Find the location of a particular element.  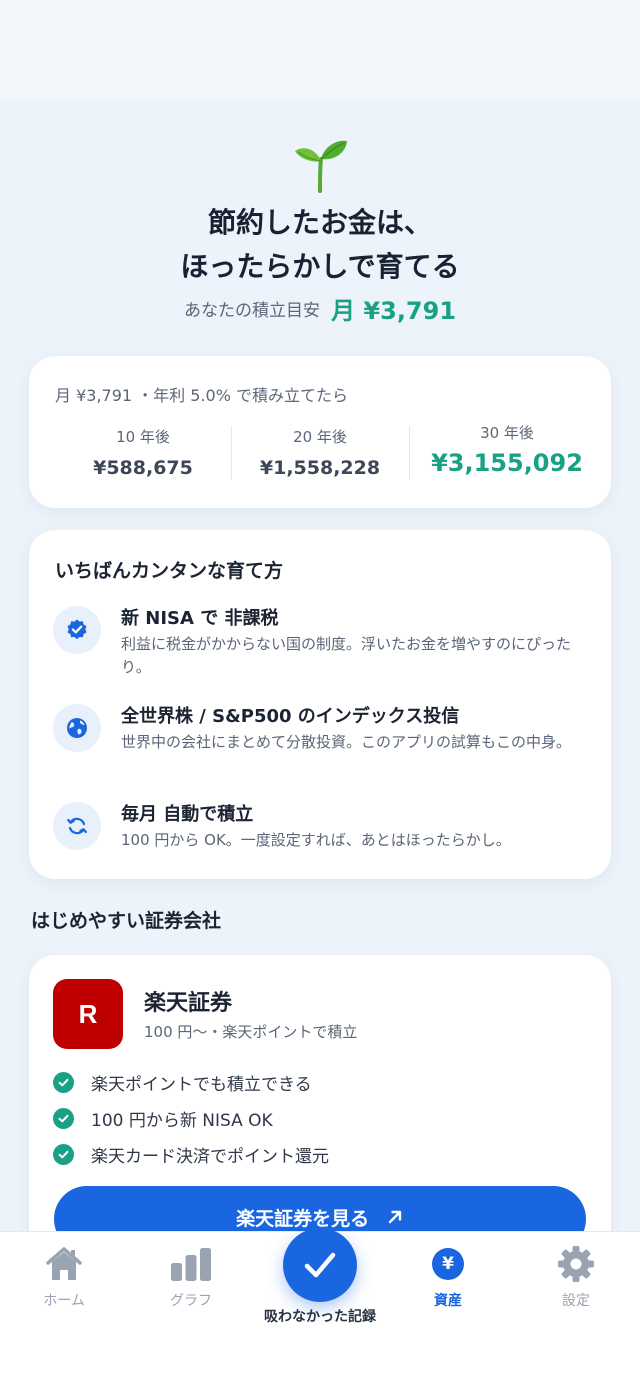

target-label: あなたの積立目安 is located at coordinates (251, 311).